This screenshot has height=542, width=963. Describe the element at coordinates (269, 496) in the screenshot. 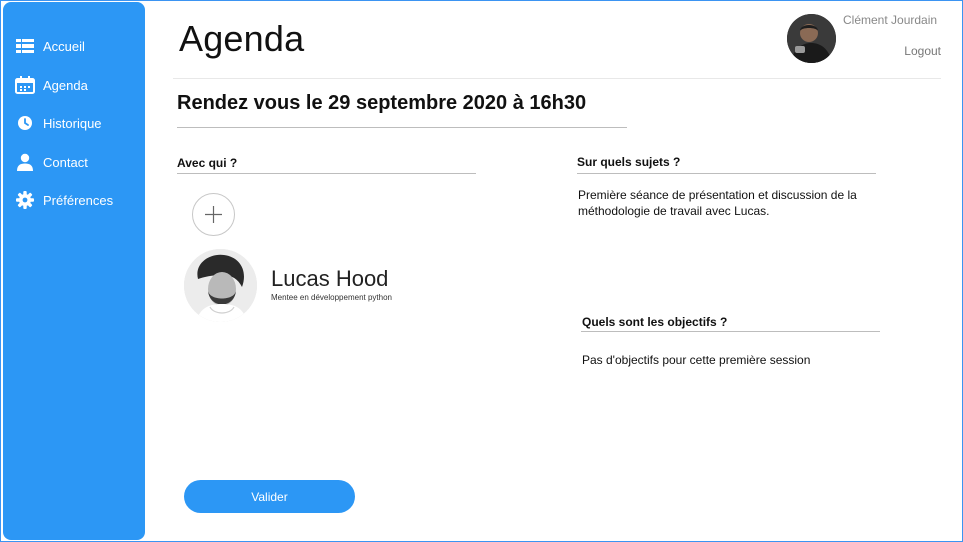

I see `validate-button: Valider` at that location.